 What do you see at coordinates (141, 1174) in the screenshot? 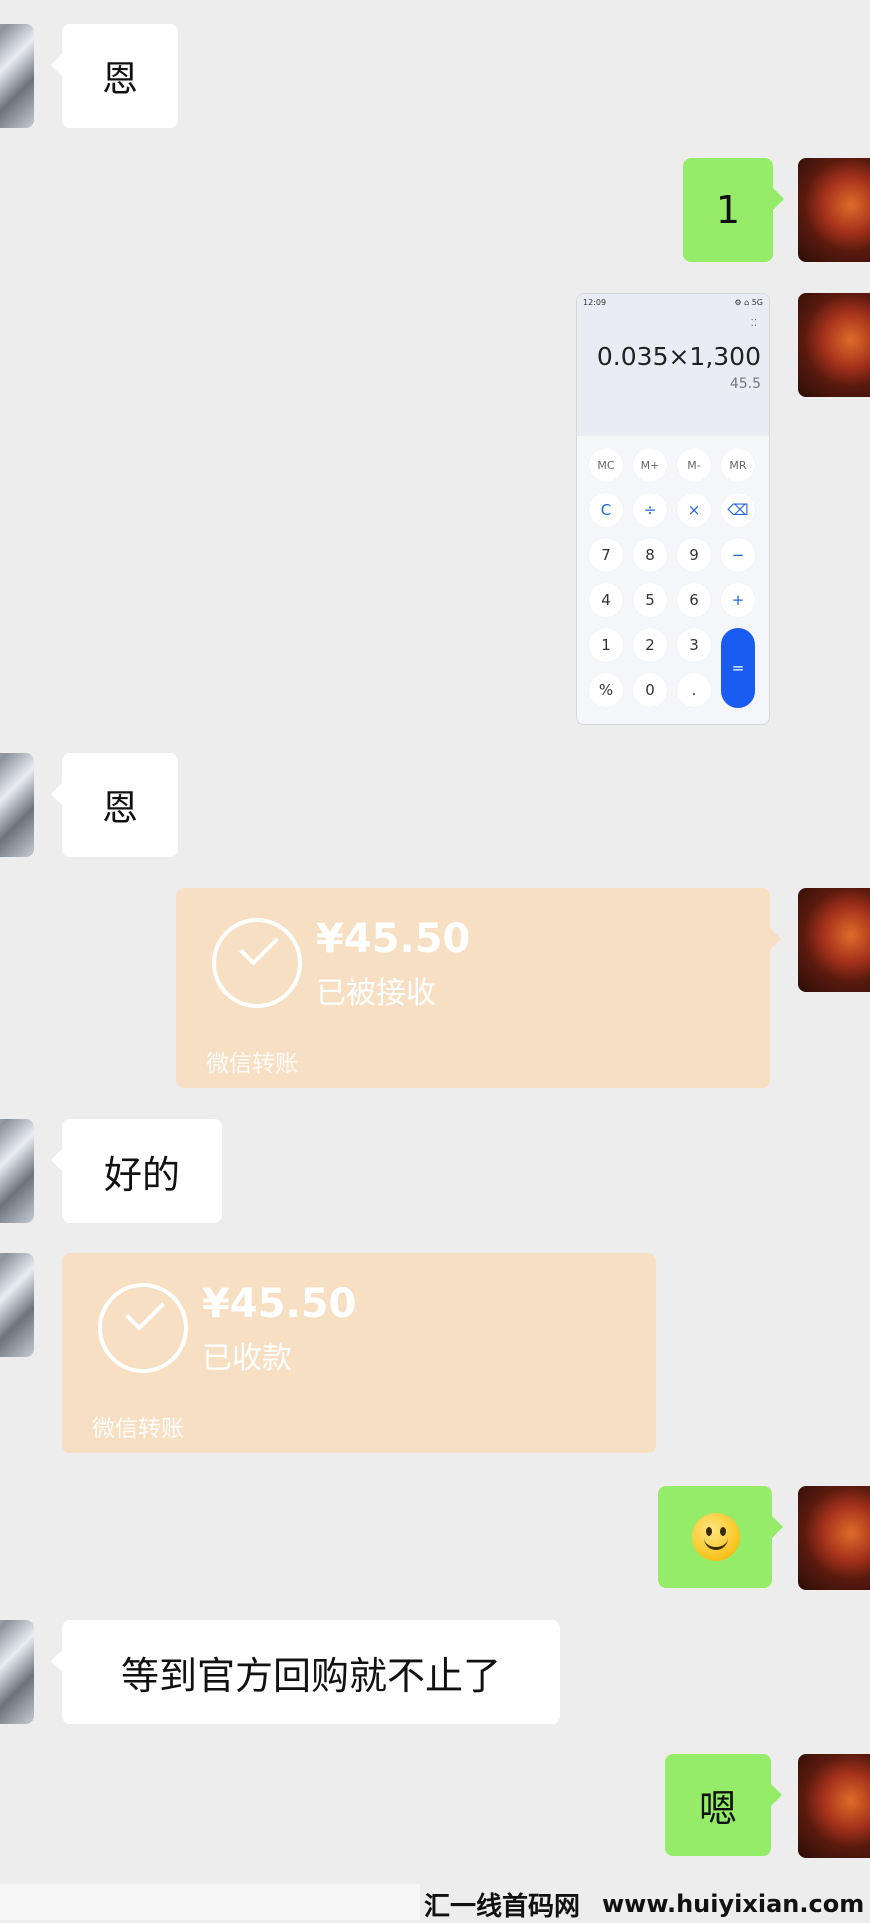
I see `message-text: 好的` at bounding box center [141, 1174].